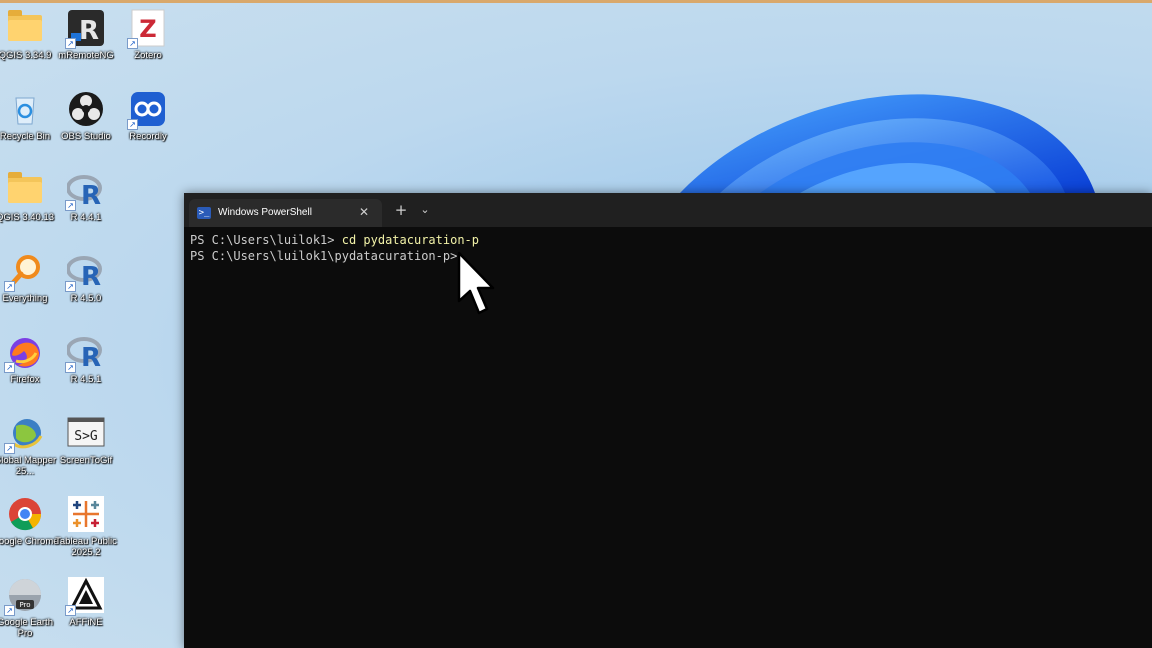  I want to click on desktop-icon-screentogif: S>G ScreenToGif, so click(86, 447).